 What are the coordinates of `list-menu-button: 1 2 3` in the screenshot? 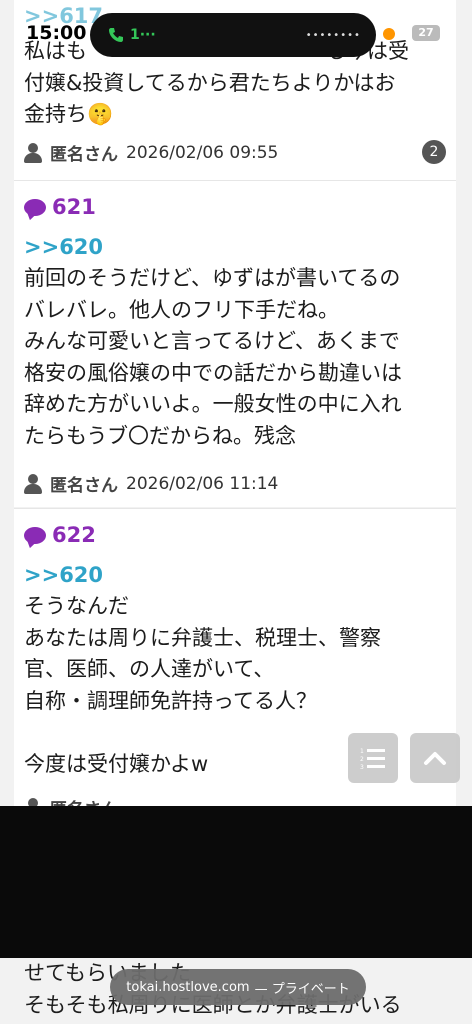 It's located at (373, 758).